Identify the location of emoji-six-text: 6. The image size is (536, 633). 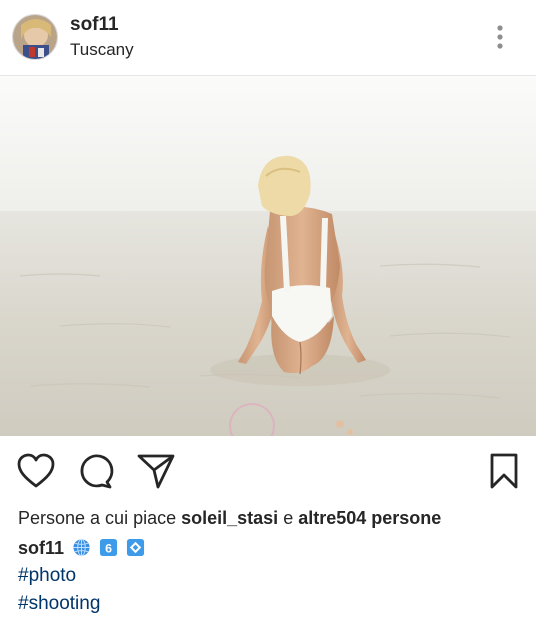
(108, 548).